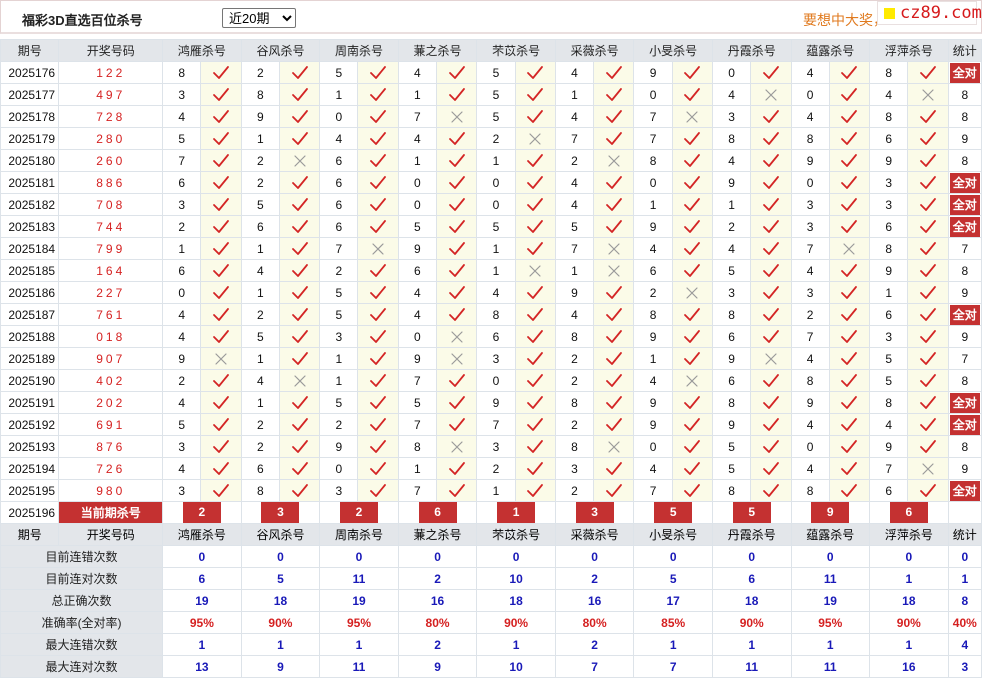 Image resolution: width=982 pixels, height=678 pixels. I want to click on summary-label: 总正确次数, so click(82, 600).